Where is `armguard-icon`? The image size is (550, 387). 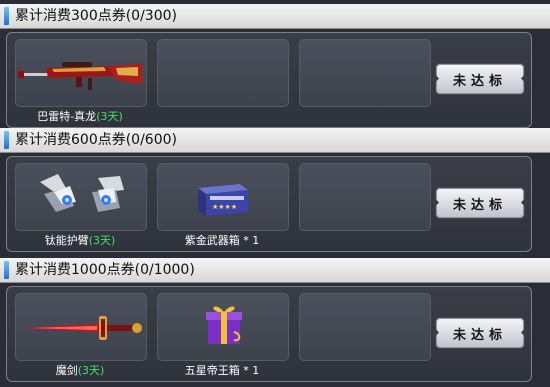 armguard-icon is located at coordinates (82, 193).